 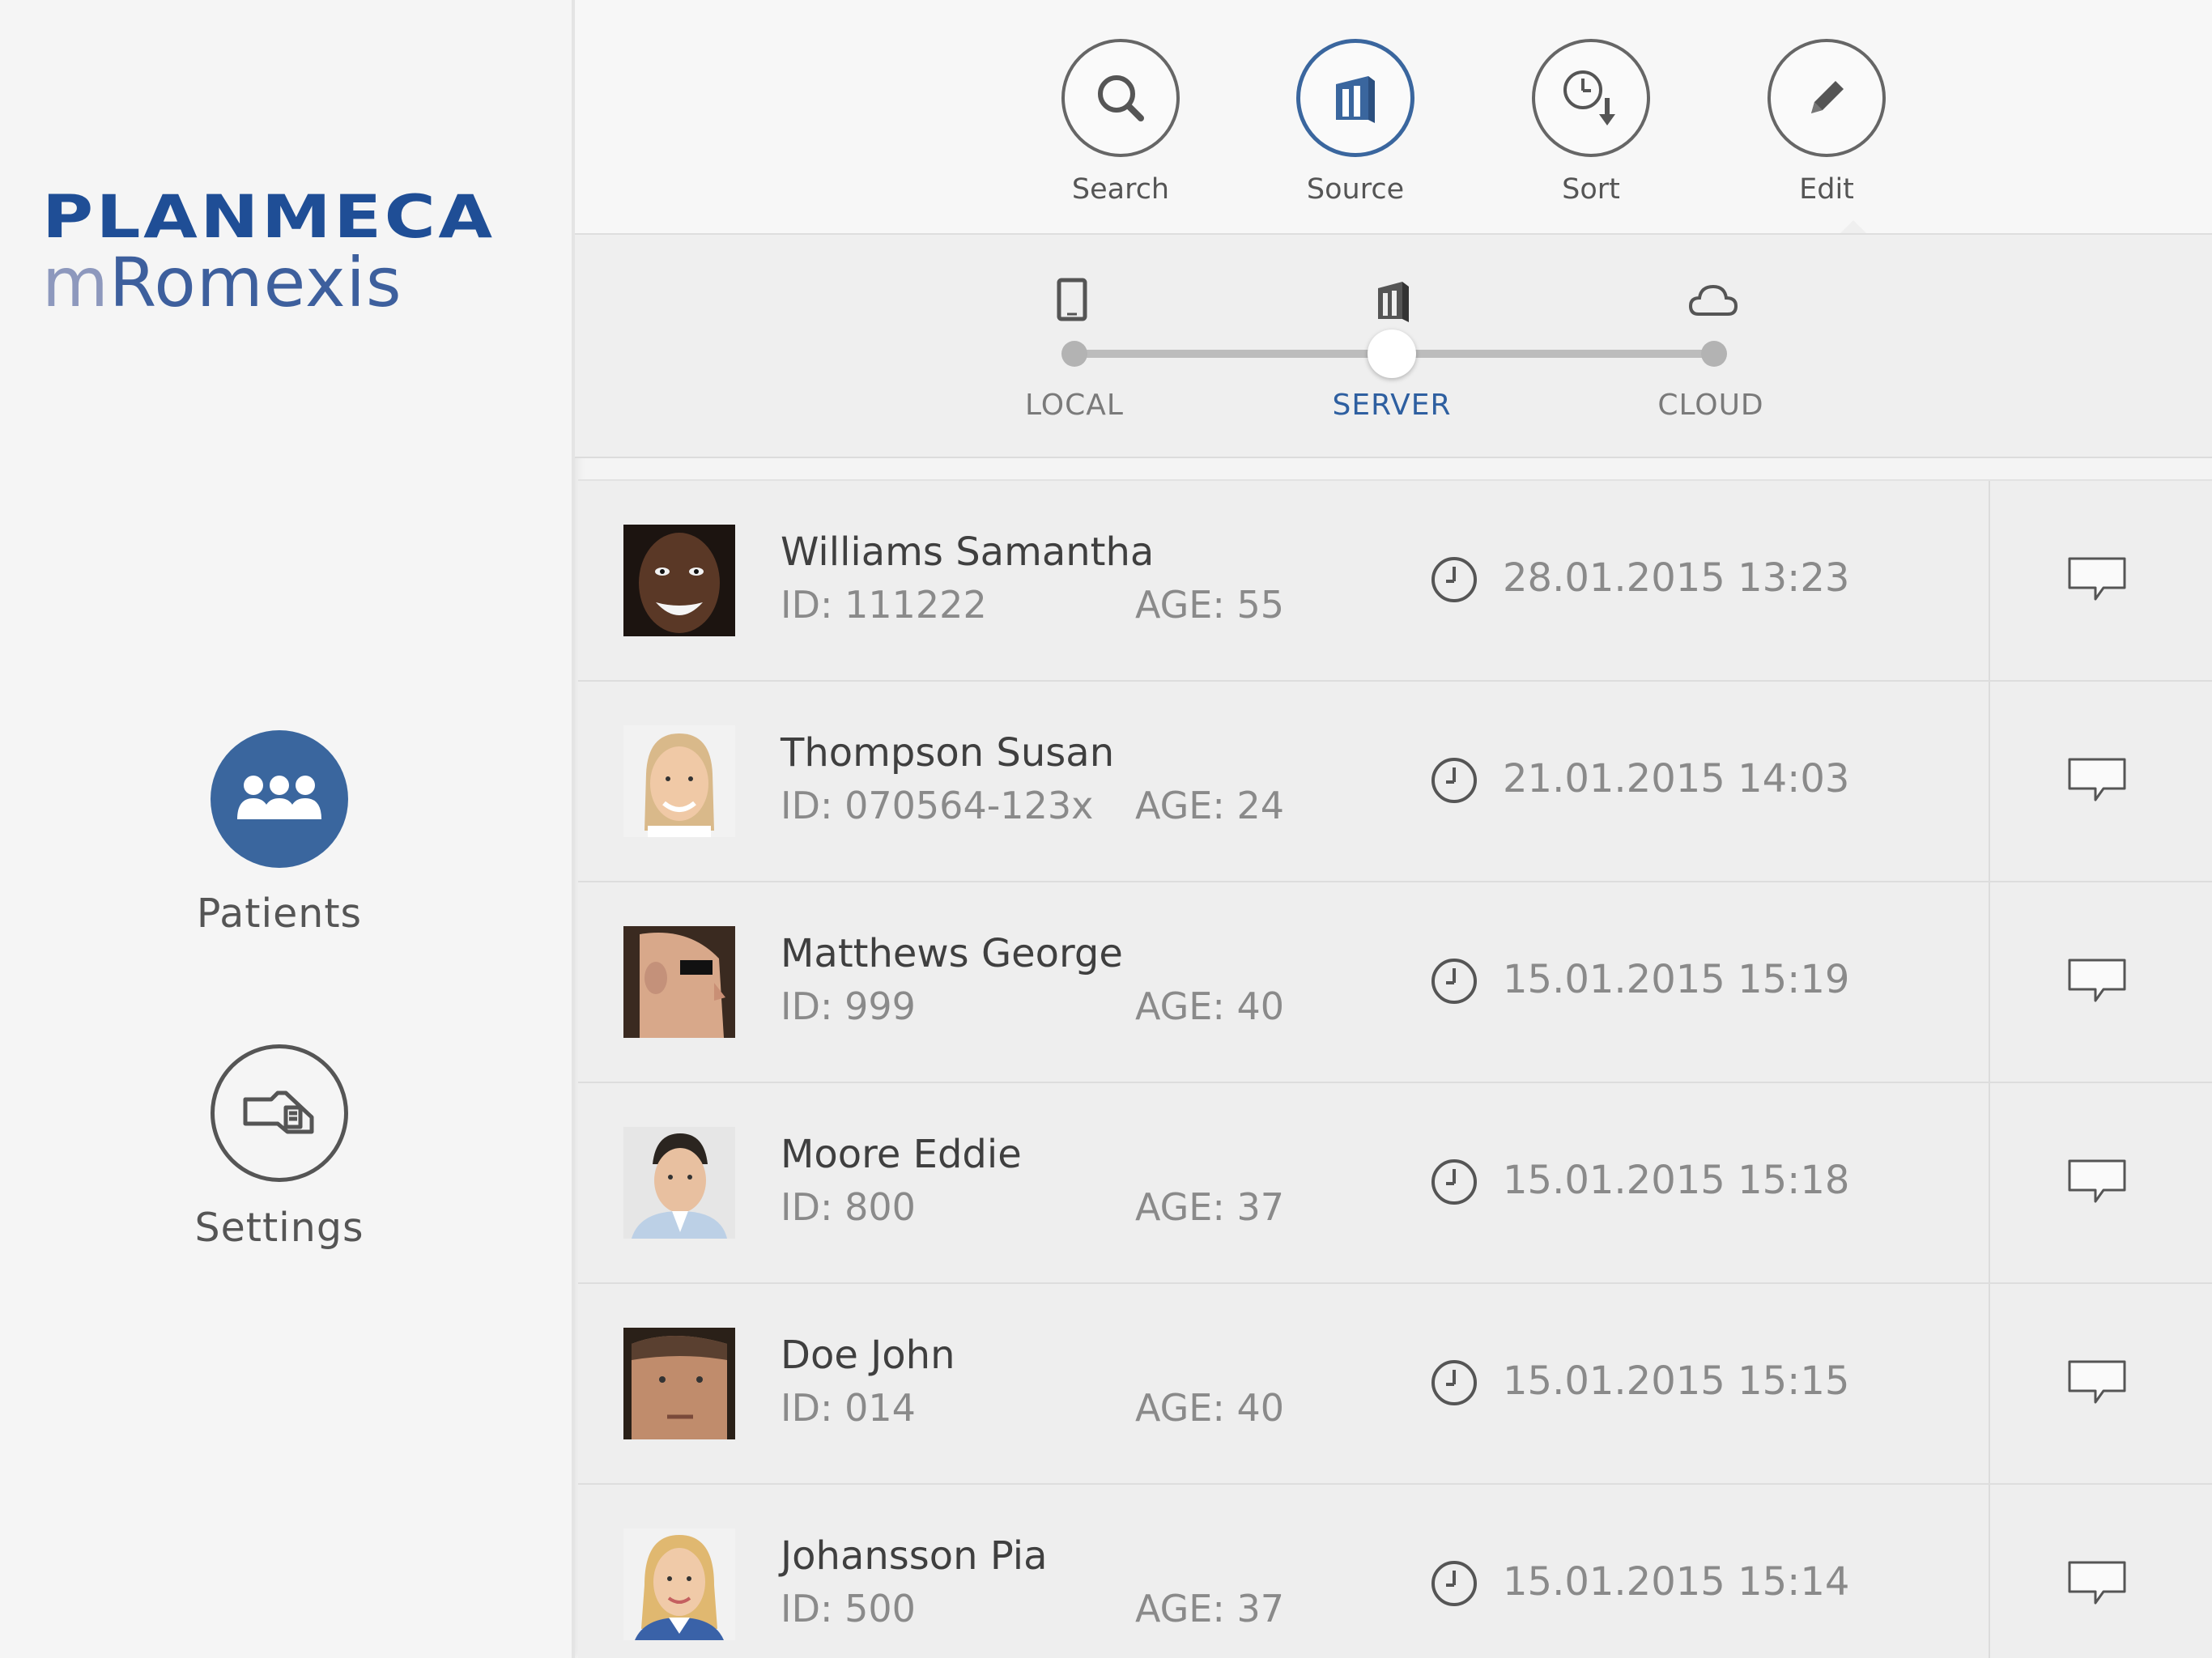 What do you see at coordinates (1853, 226) in the screenshot?
I see `toolbar-pointer` at bounding box center [1853, 226].